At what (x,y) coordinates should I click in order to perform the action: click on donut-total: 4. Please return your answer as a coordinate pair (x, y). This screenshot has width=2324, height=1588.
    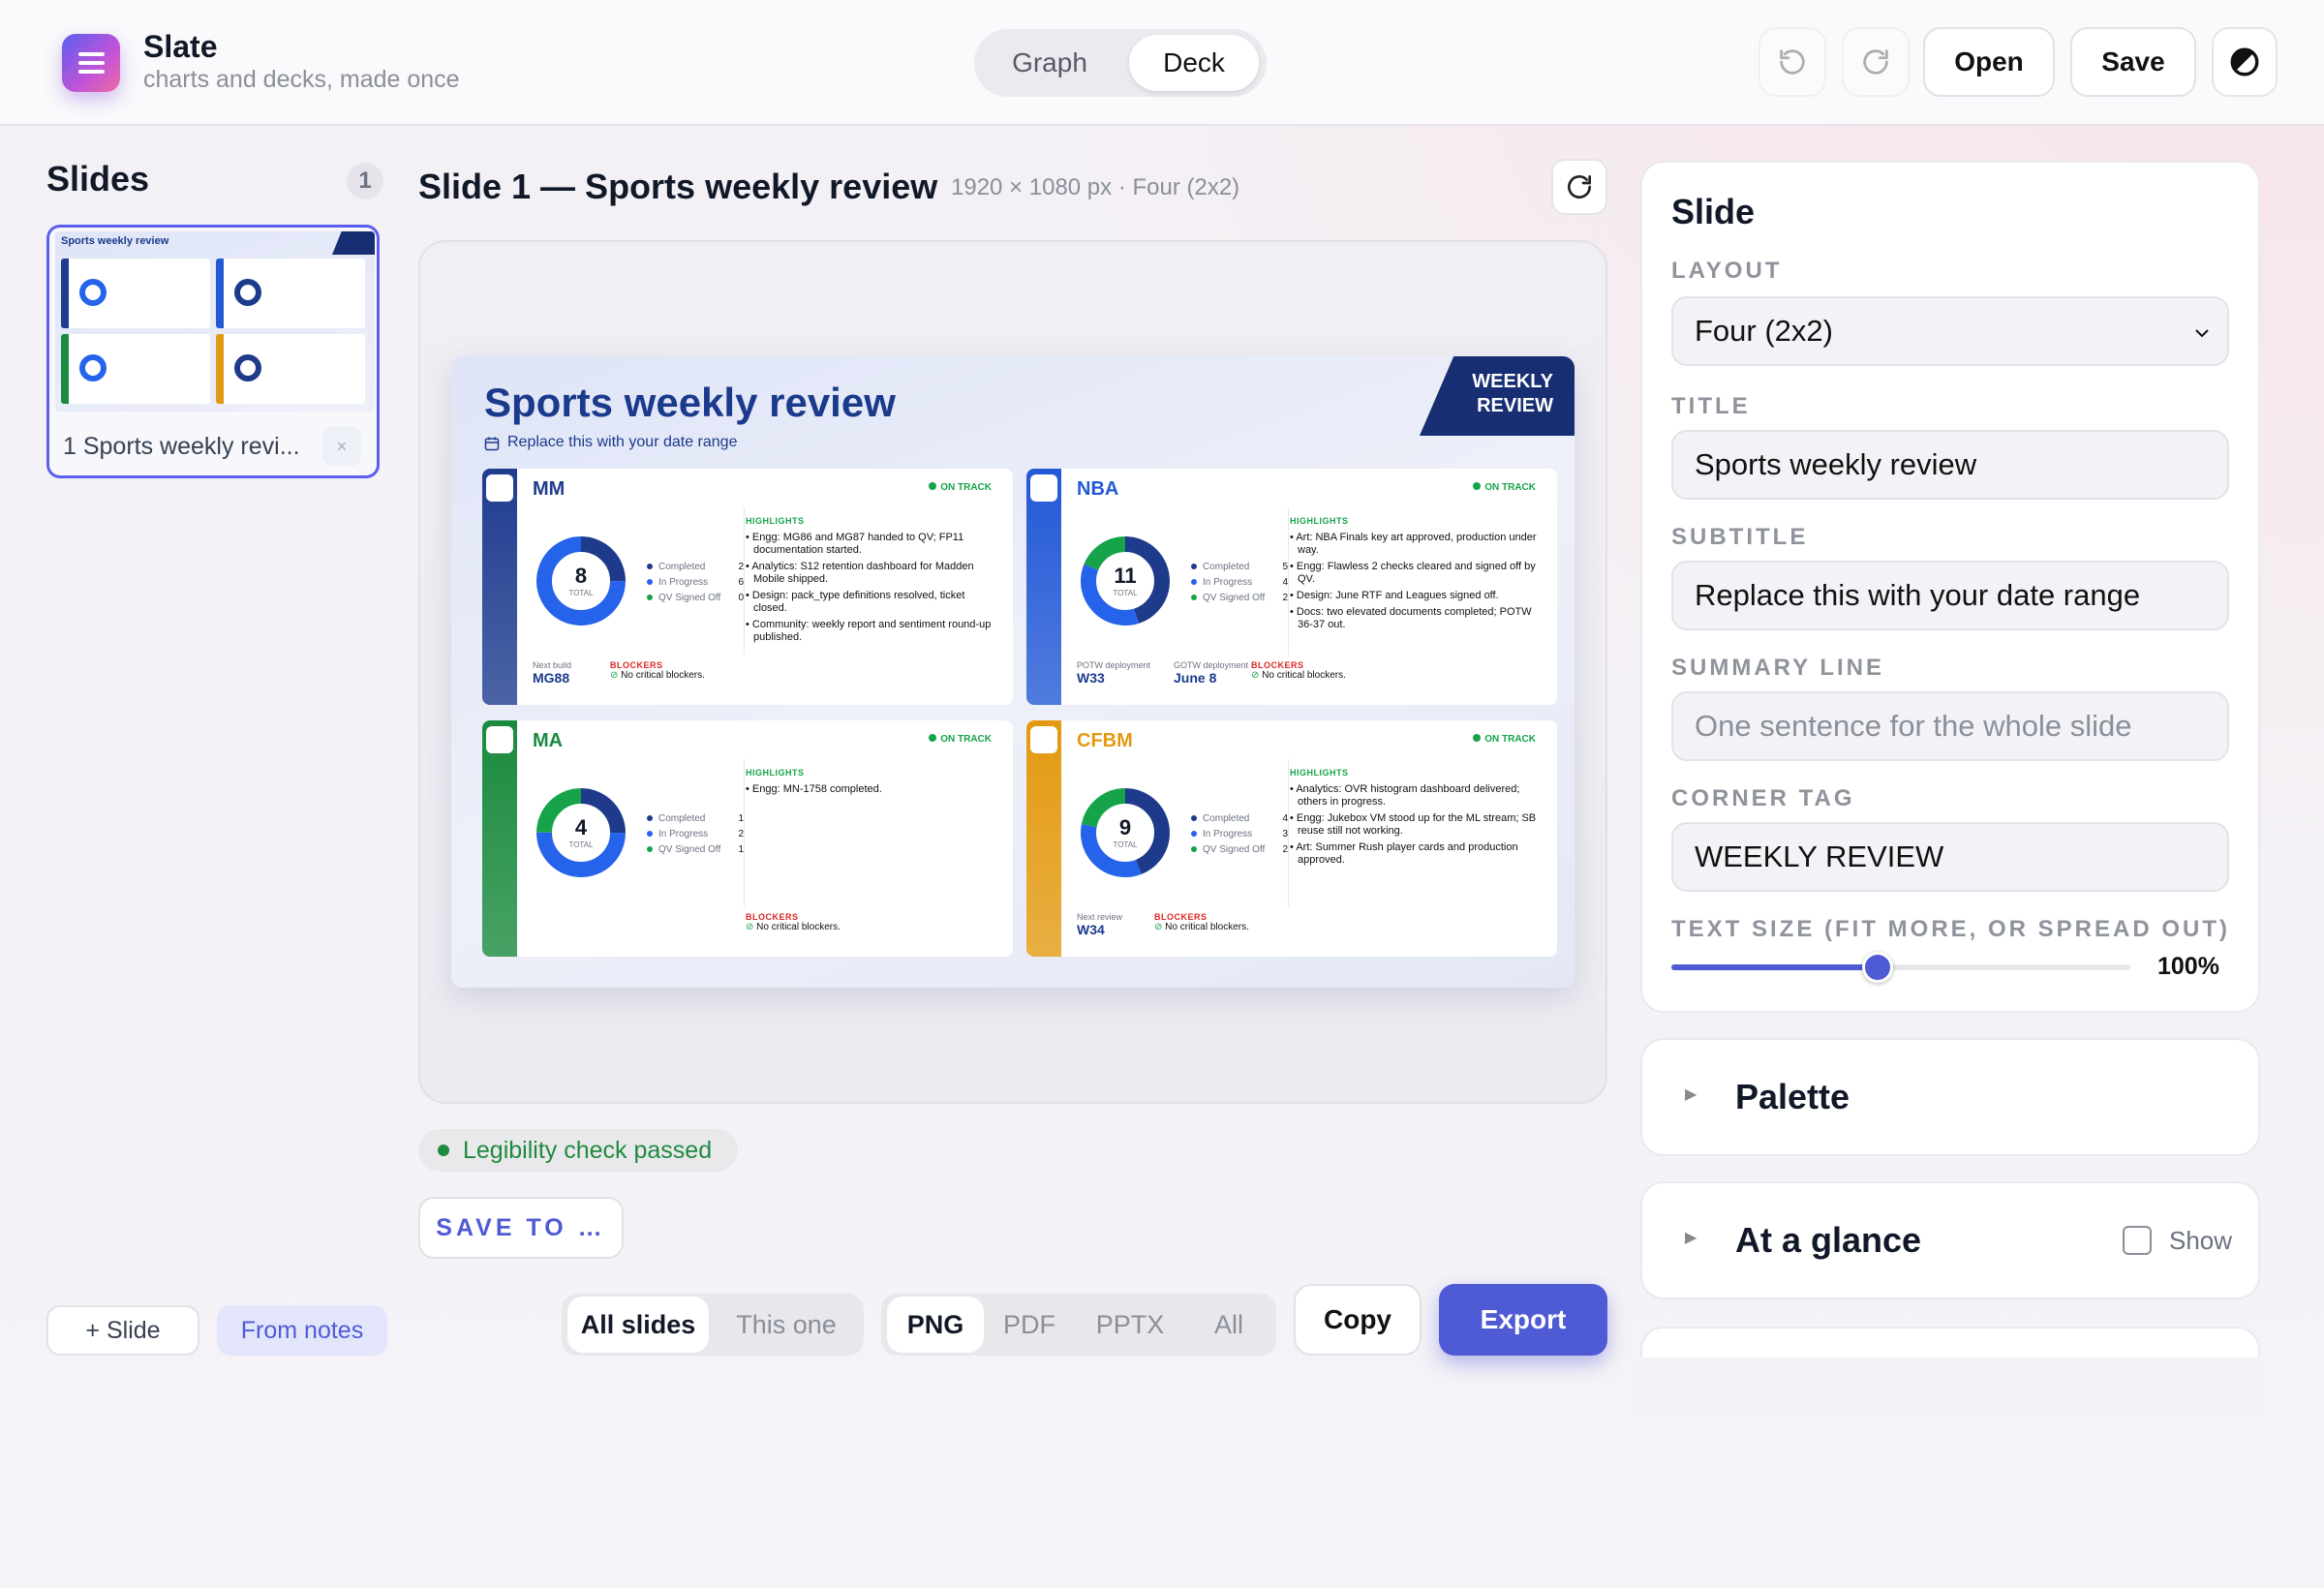
    Looking at the image, I should click on (581, 827).